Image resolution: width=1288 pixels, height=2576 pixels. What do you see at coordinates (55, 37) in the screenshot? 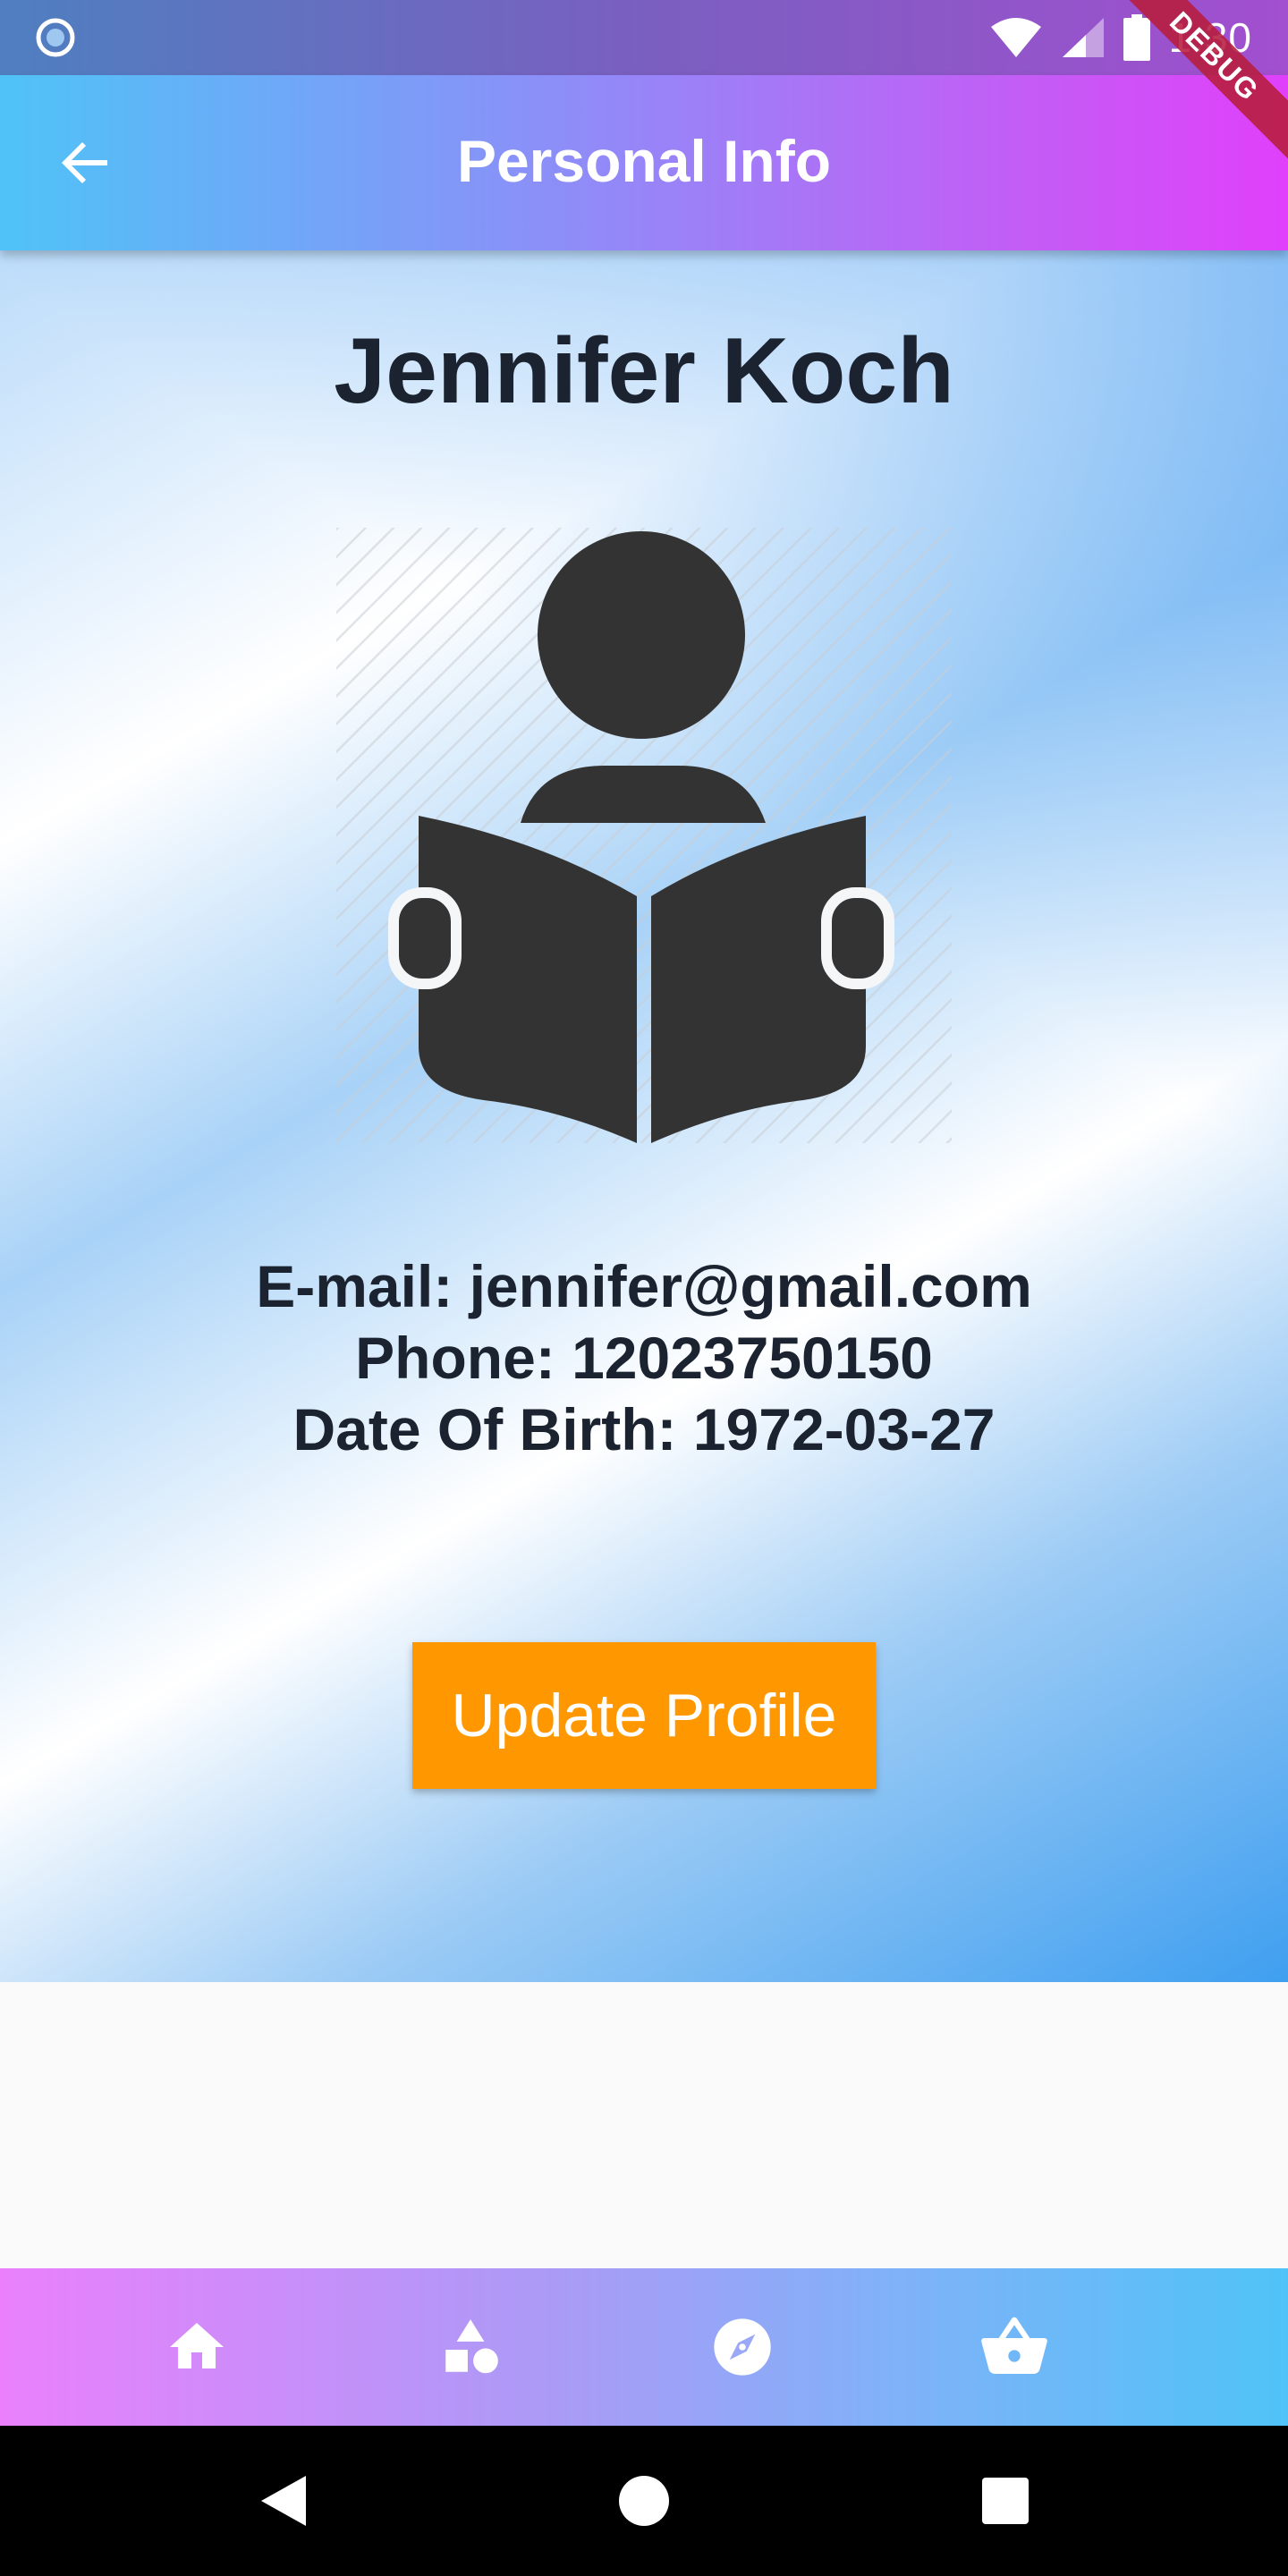
I see `notification-dot-icon` at bounding box center [55, 37].